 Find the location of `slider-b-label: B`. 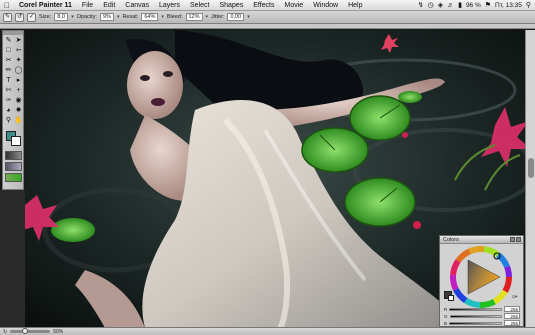

slider-b-label: B is located at coordinates (446, 323).